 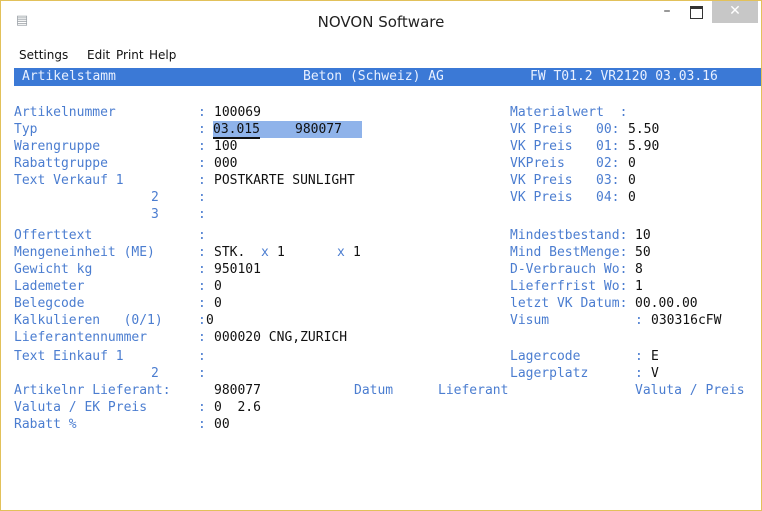 I want to click on field-artikelnr-lieferant: 980077, so click(x=237, y=390).